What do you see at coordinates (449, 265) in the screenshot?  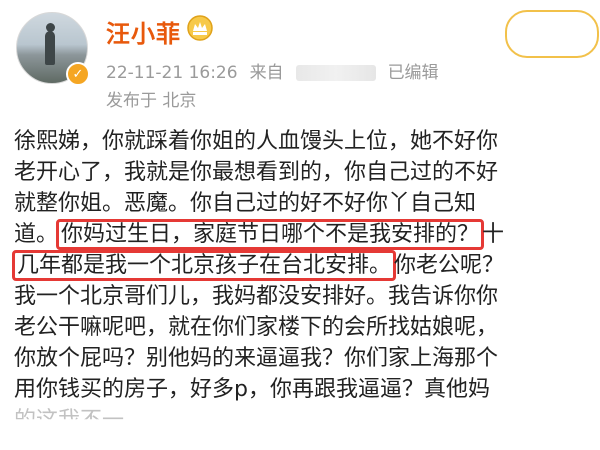 I see `text-segment: 你老公呢？` at bounding box center [449, 265].